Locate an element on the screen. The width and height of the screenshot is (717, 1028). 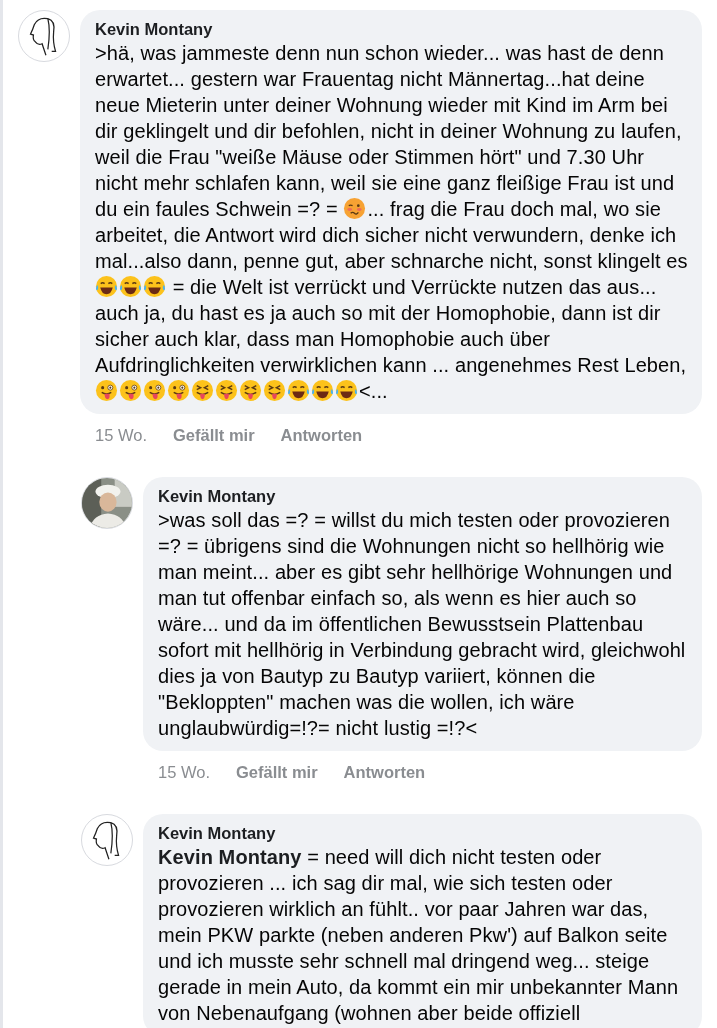
comment-text: Kevin Montany = need will dich nicht testen oder provozieren ... ich sag dir mal, wie sich testen oder provozieren wirklich an fühlt.. vor paar Jahren war das, mein PKW parkte (neben anderen Pkw') auf Balkon seite und ich musste sehr schnell mal dringend weg... steige gerade in mein Auto, da kommt ein mir unbekannter Mann von Nebenaufgang (wohnen aber beide offiziell is located at coordinates (419, 935).